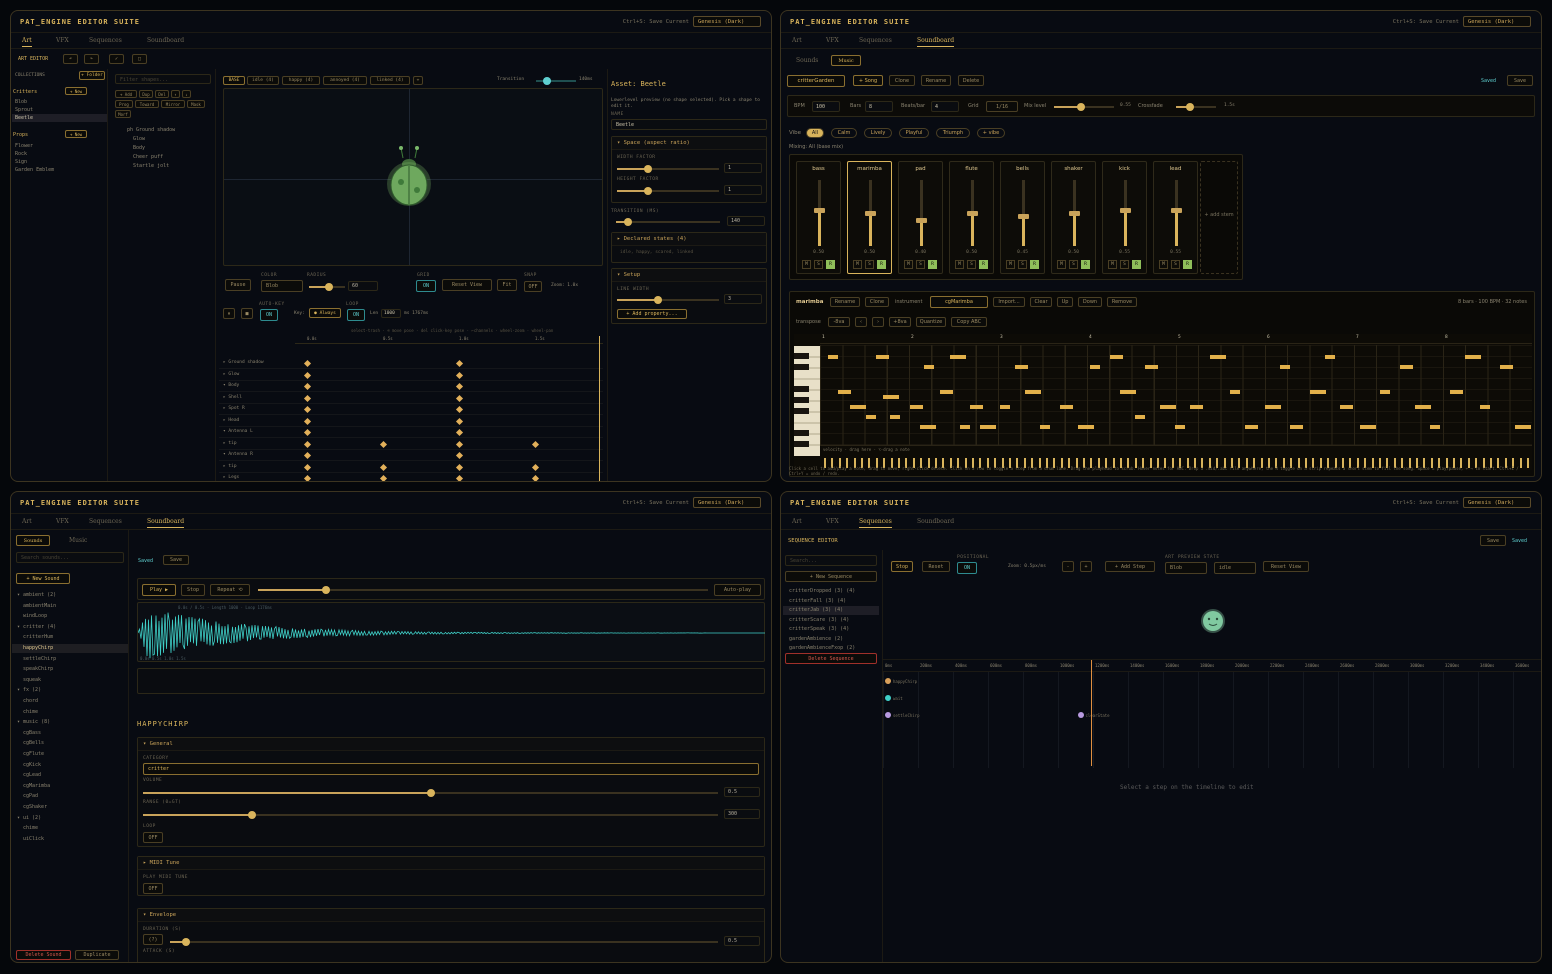 This screenshot has width=1552, height=974. I want to click on sound-item: squeak, so click(32, 680).